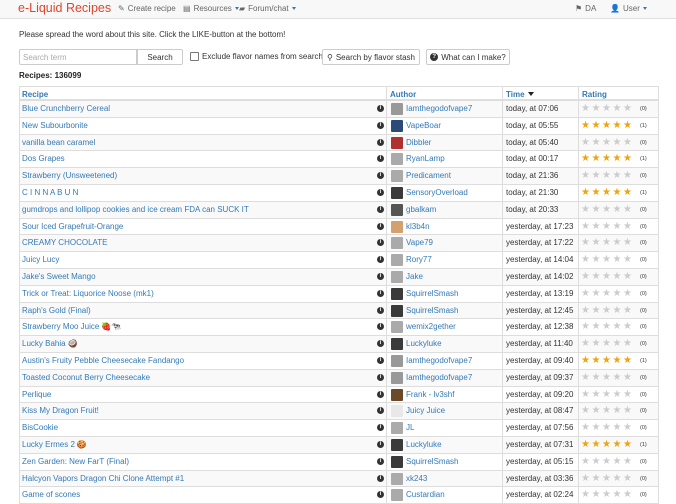 The height and width of the screenshot is (504, 676). What do you see at coordinates (520, 94) in the screenshot?
I see `column-header-time: Time` at bounding box center [520, 94].